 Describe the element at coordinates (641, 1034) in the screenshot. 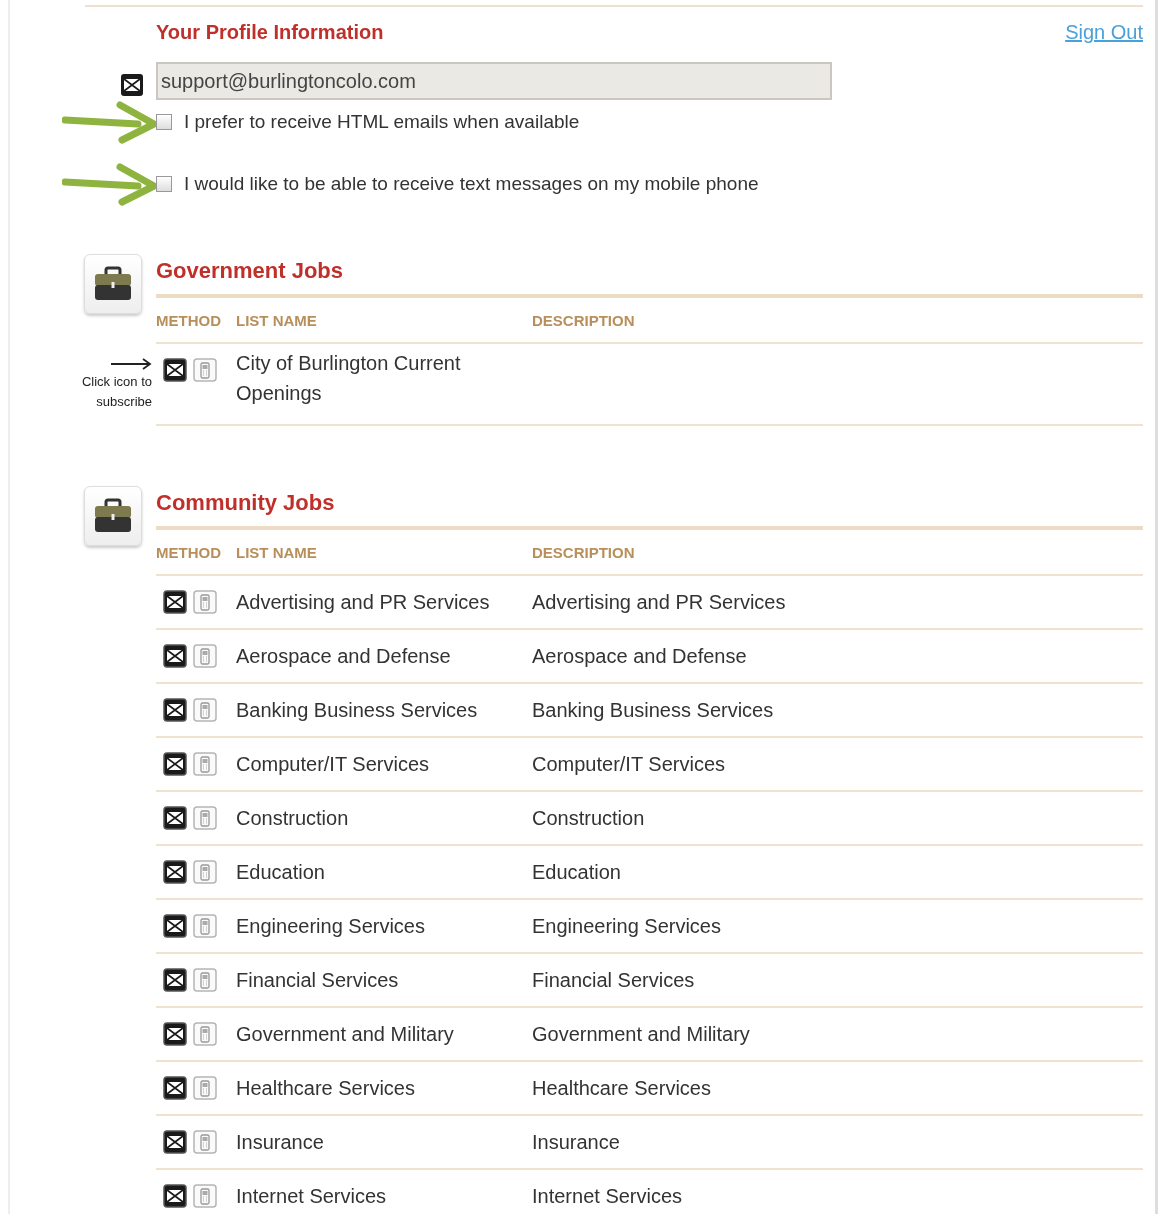

I see `description: Government and Military` at that location.